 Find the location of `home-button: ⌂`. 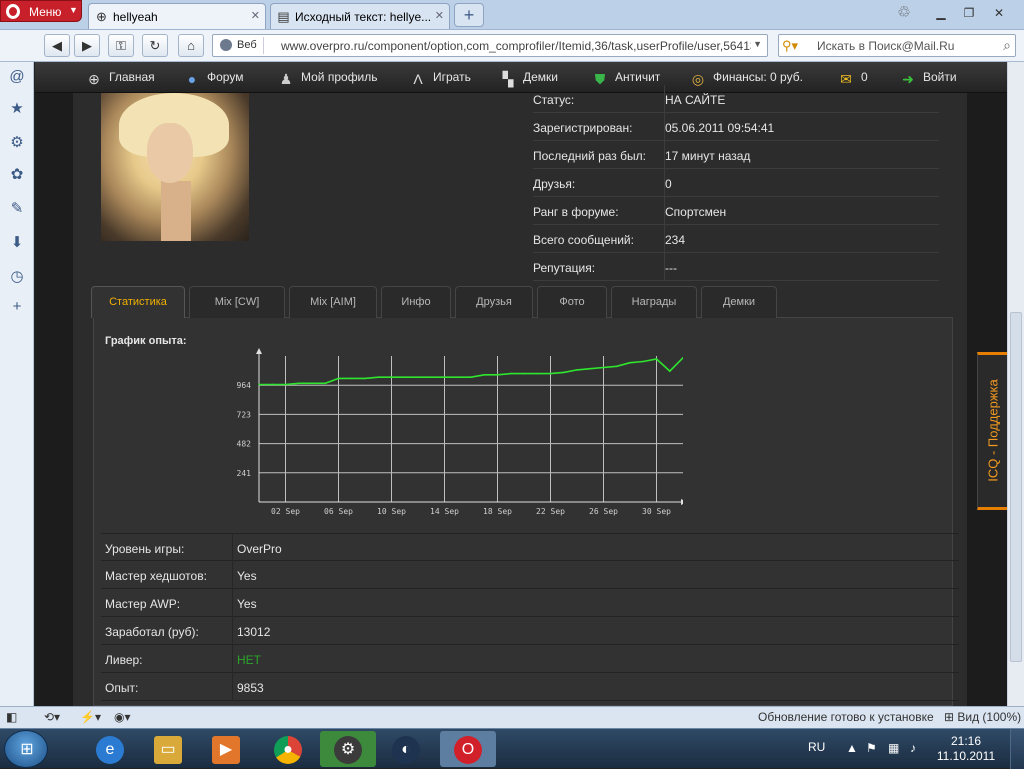

home-button: ⌂ is located at coordinates (191, 45).